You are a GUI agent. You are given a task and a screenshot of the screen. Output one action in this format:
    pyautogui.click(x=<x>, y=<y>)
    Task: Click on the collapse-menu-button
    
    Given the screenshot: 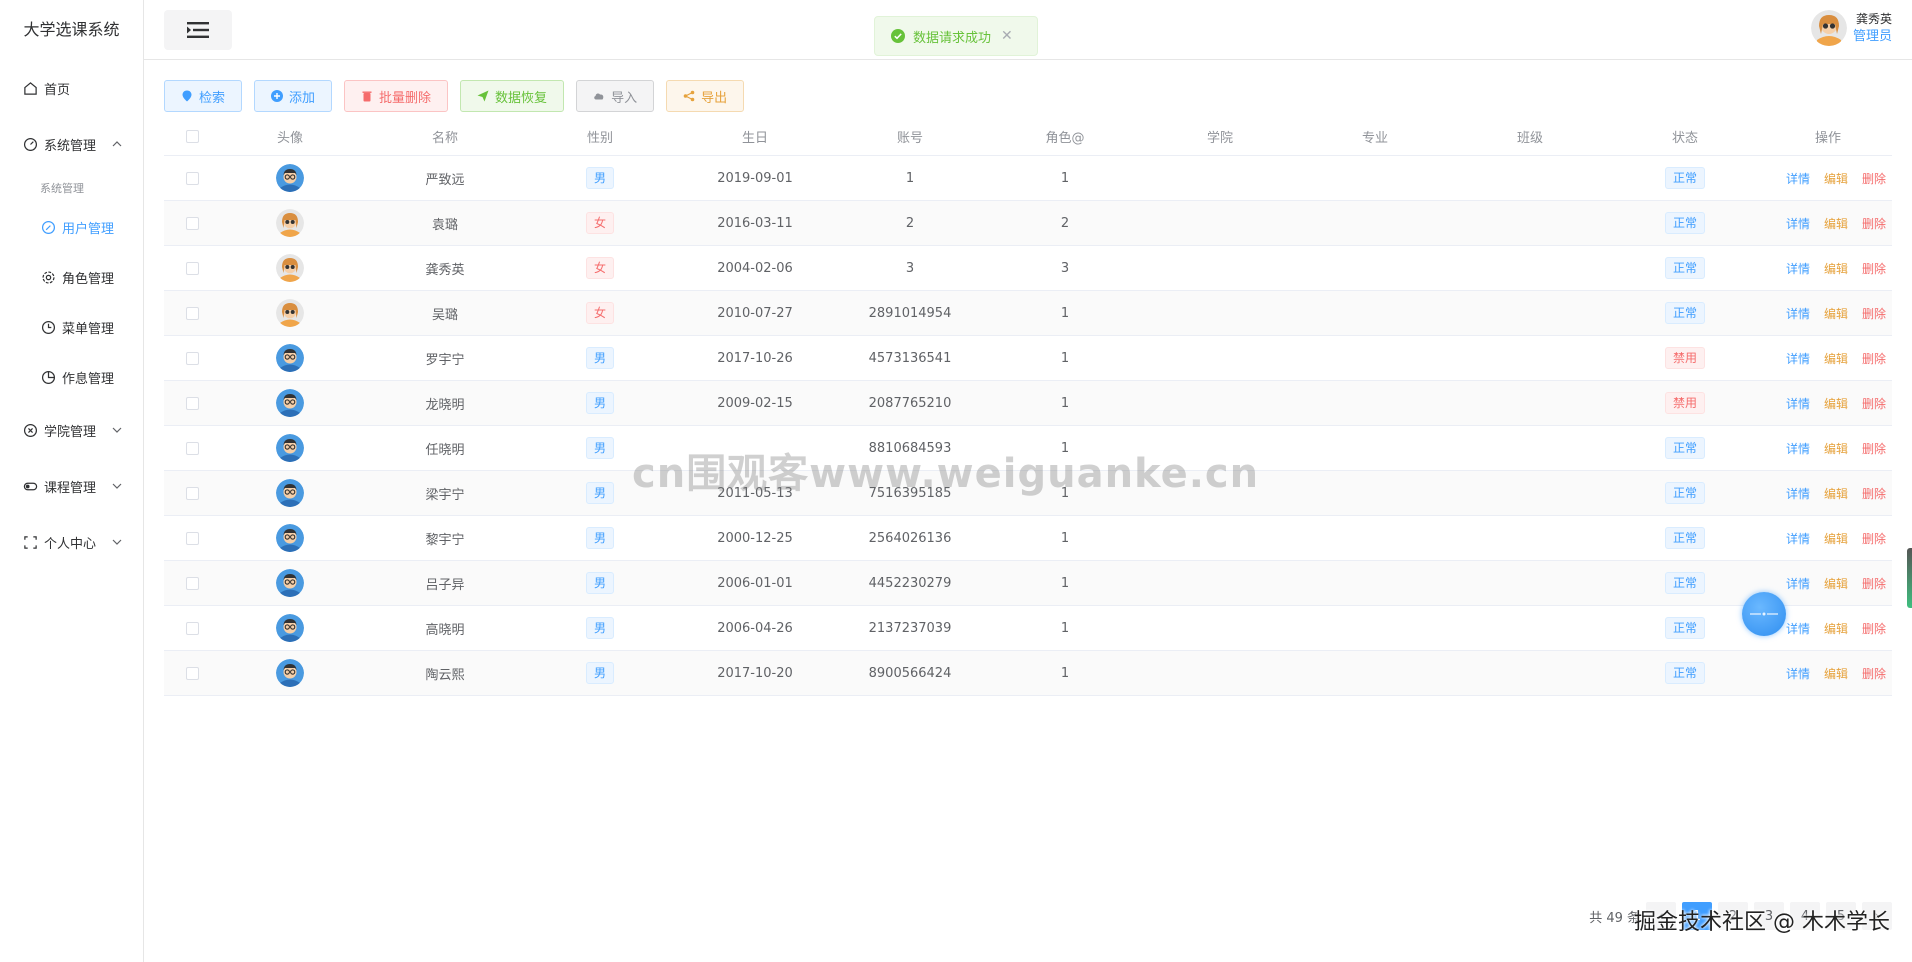 What is the action you would take?
    pyautogui.click(x=198, y=30)
    